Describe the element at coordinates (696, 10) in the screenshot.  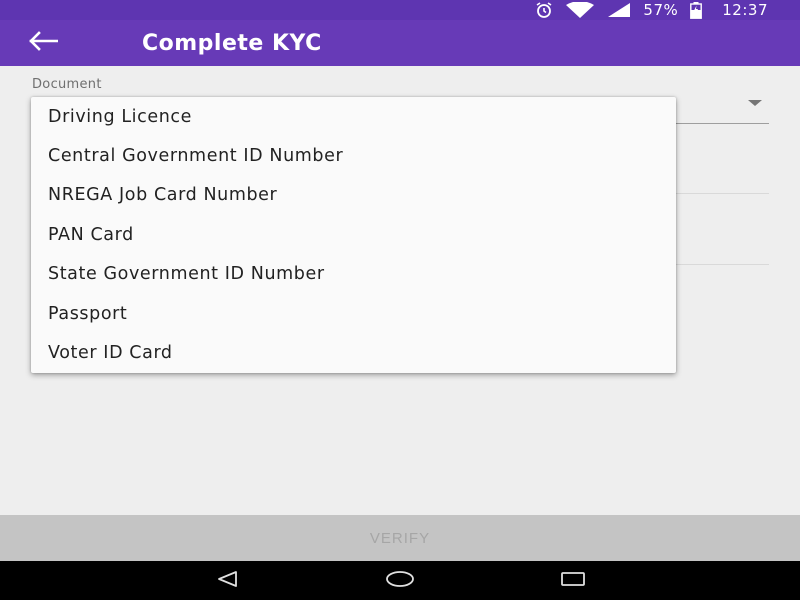
I see `battery-icon` at that location.